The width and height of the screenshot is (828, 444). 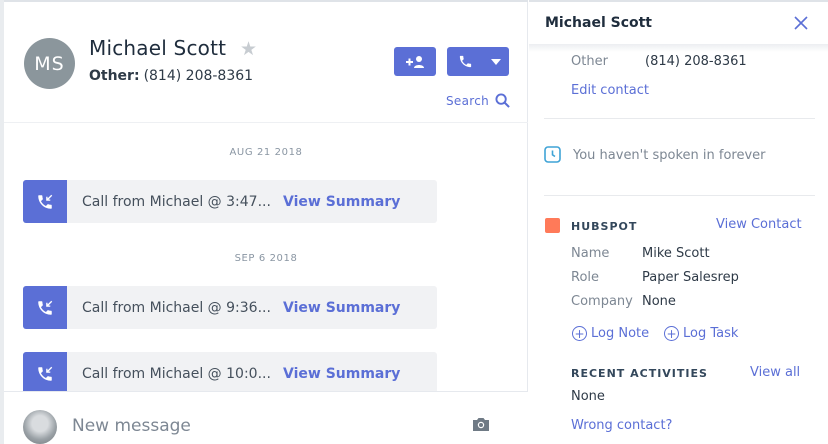 What do you see at coordinates (496, 61) in the screenshot?
I see `chevron-down-icon` at bounding box center [496, 61].